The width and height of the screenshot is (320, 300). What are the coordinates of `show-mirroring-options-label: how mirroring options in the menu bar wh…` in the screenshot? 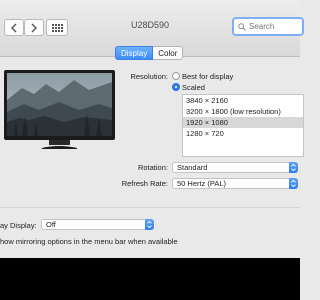 It's located at (89, 241).